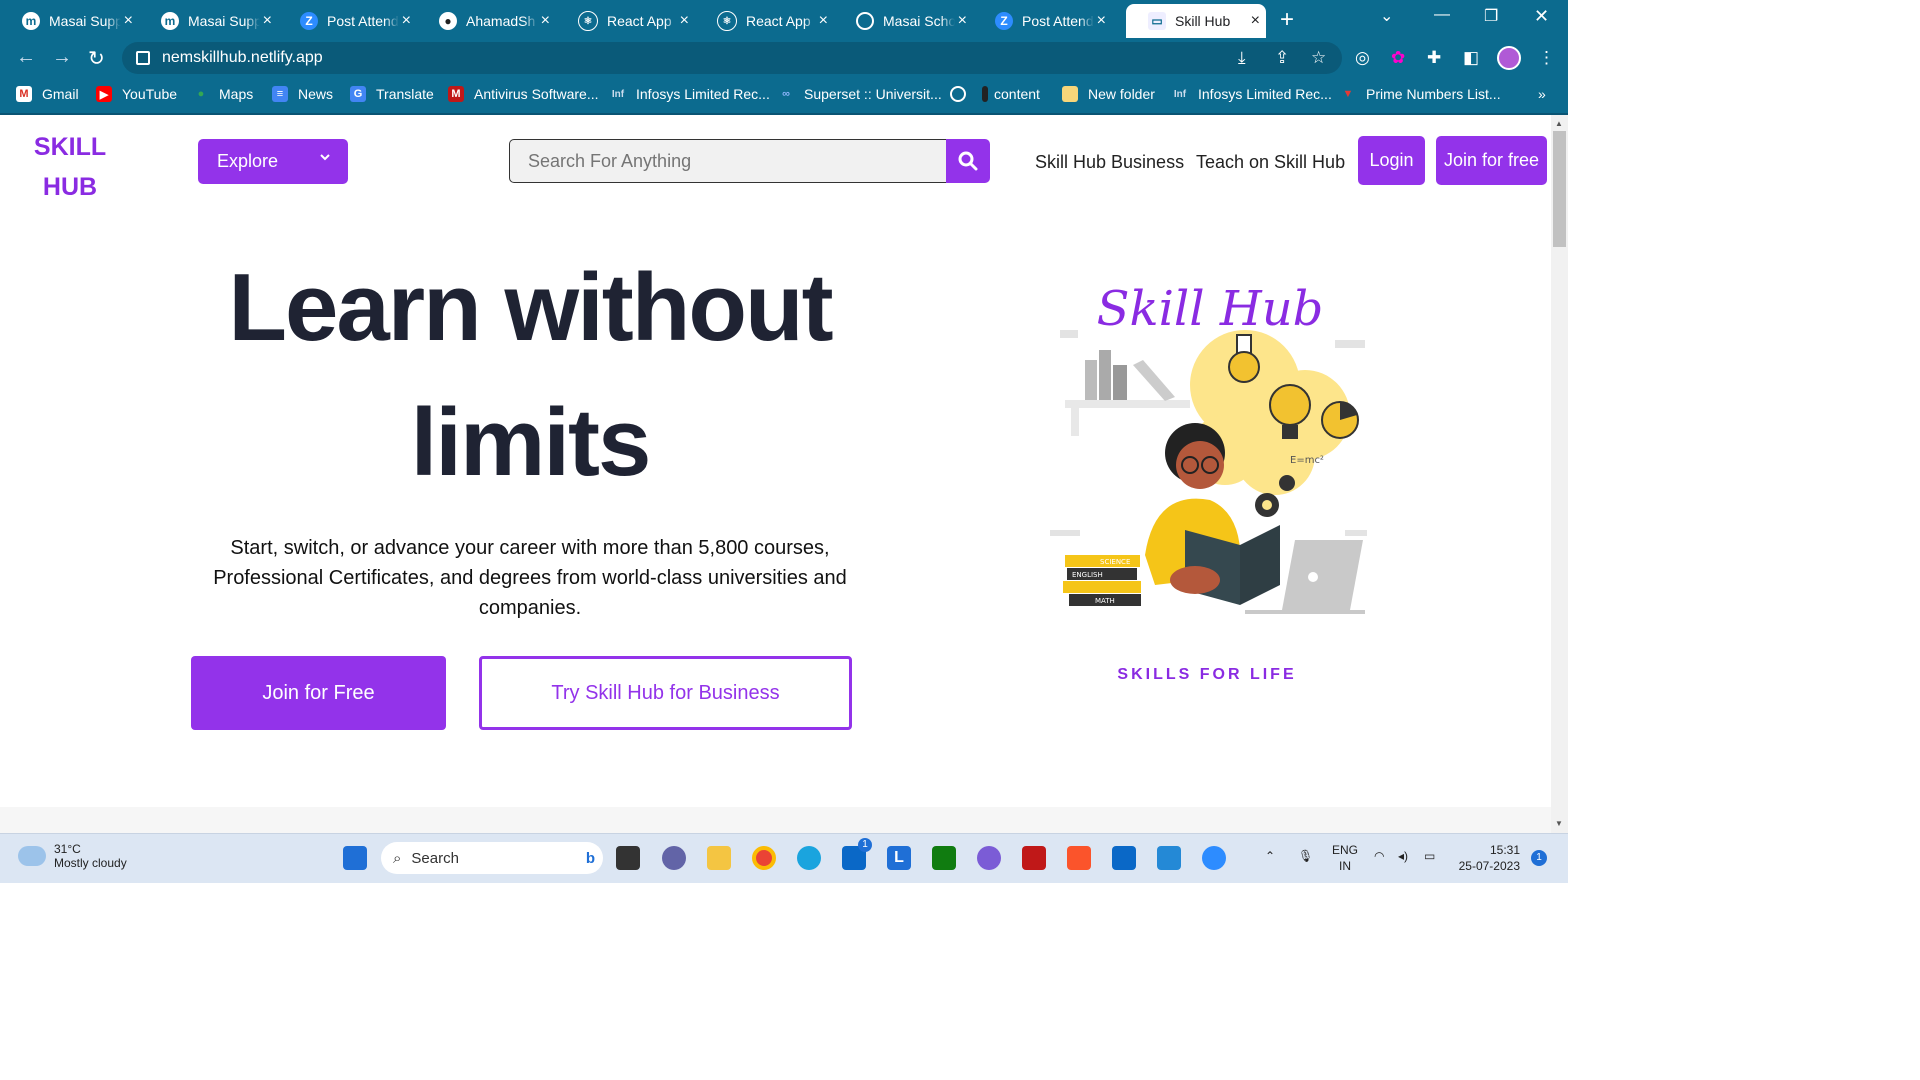 Image resolution: width=1920 pixels, height=1080 pixels. I want to click on mcafee-icon, so click(1034, 858).